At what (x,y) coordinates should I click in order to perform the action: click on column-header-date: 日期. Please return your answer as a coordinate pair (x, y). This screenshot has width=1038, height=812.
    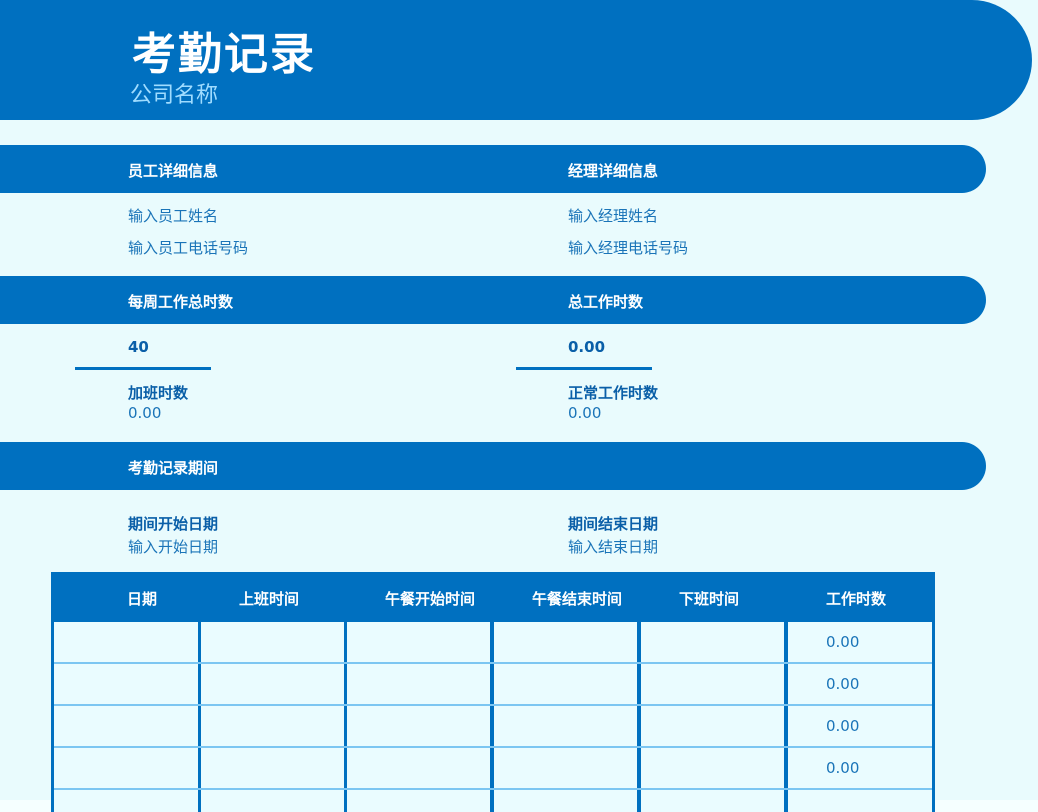
    Looking at the image, I should click on (142, 599).